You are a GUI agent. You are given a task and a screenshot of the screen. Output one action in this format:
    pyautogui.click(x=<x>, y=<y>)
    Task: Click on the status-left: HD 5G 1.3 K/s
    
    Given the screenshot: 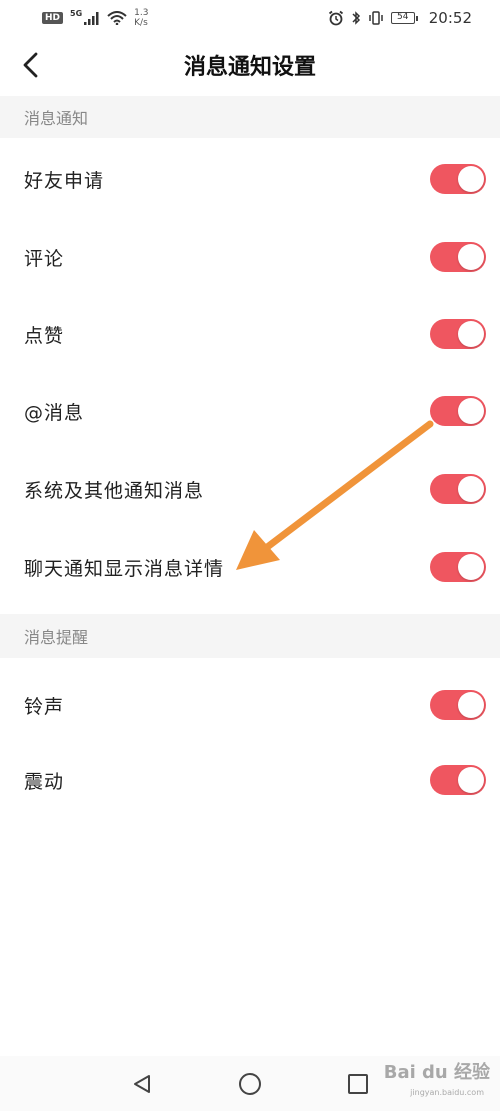 What is the action you would take?
    pyautogui.click(x=95, y=18)
    